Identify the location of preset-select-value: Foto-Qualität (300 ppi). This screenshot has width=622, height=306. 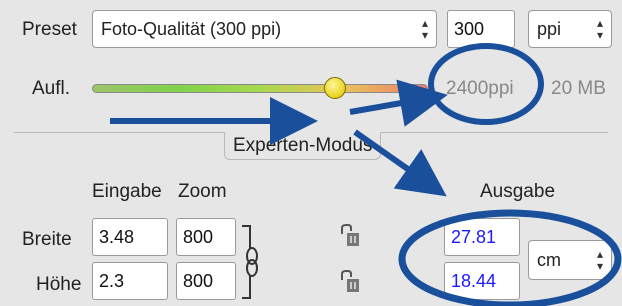
(191, 28).